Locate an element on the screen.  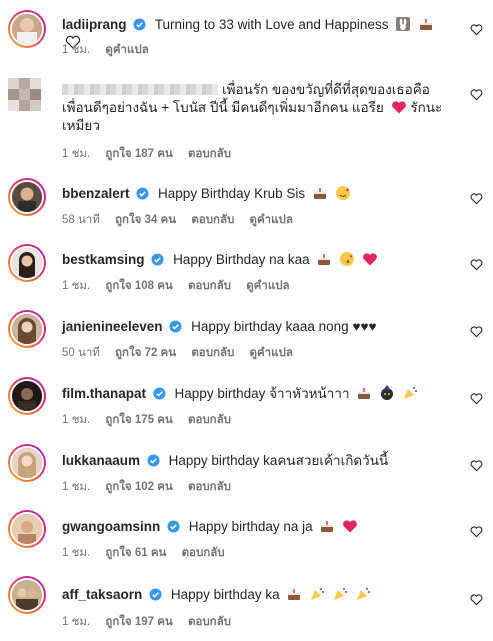
comment-text: Happy birthday kaaa nong ♥♥♥ is located at coordinates (284, 326).